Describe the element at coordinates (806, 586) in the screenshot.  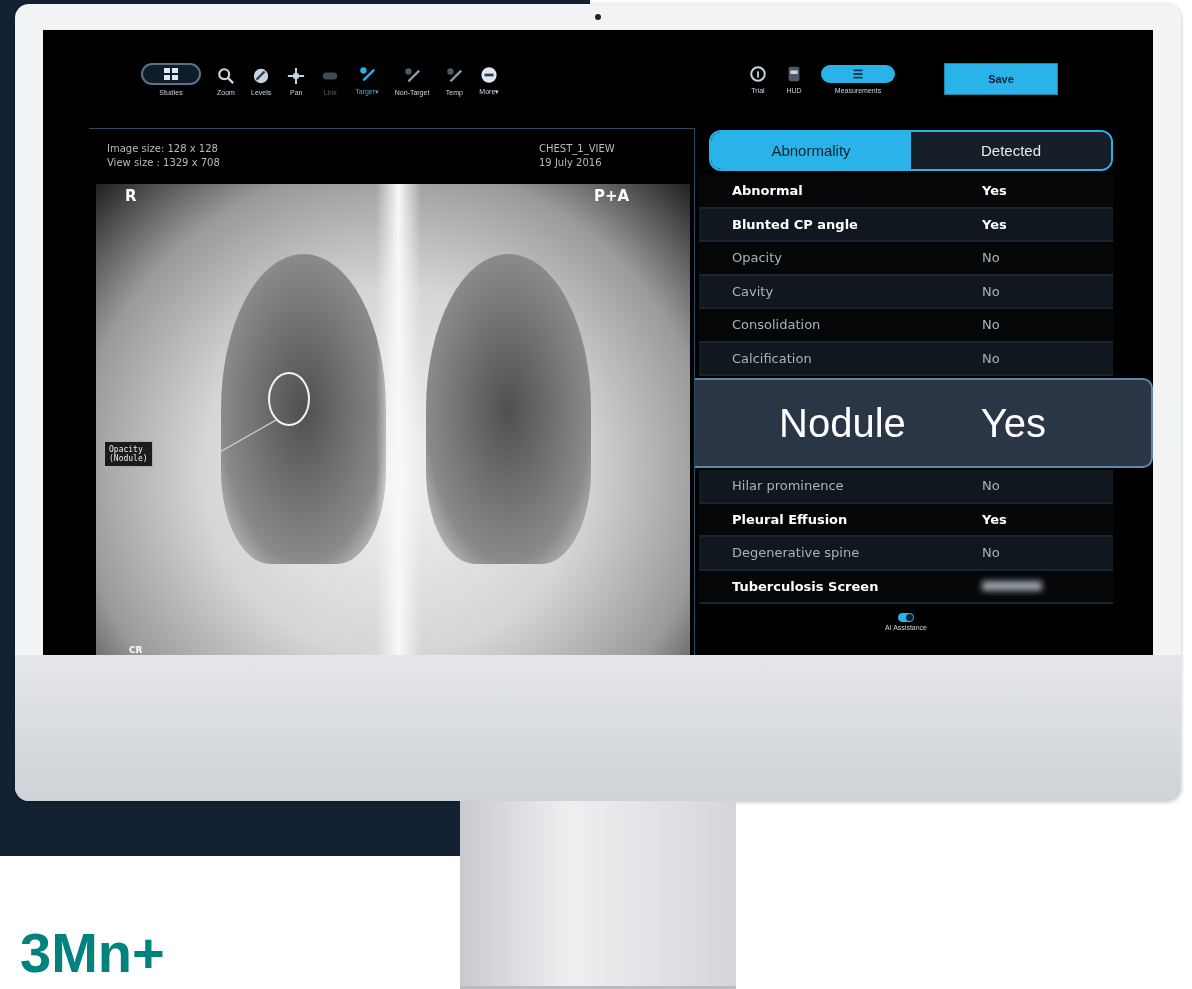
I see `finding-name: Tuberculosis Screen` at that location.